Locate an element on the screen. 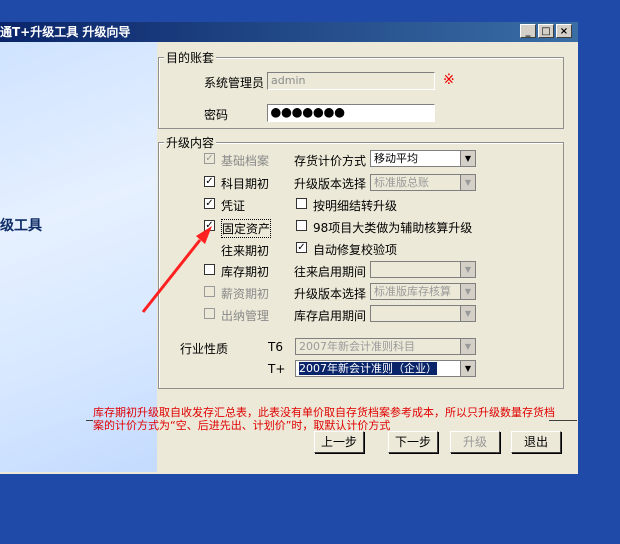 The height and width of the screenshot is (544, 620). t6-select: 2007年新会计准则科目 ▼ is located at coordinates (385, 346).